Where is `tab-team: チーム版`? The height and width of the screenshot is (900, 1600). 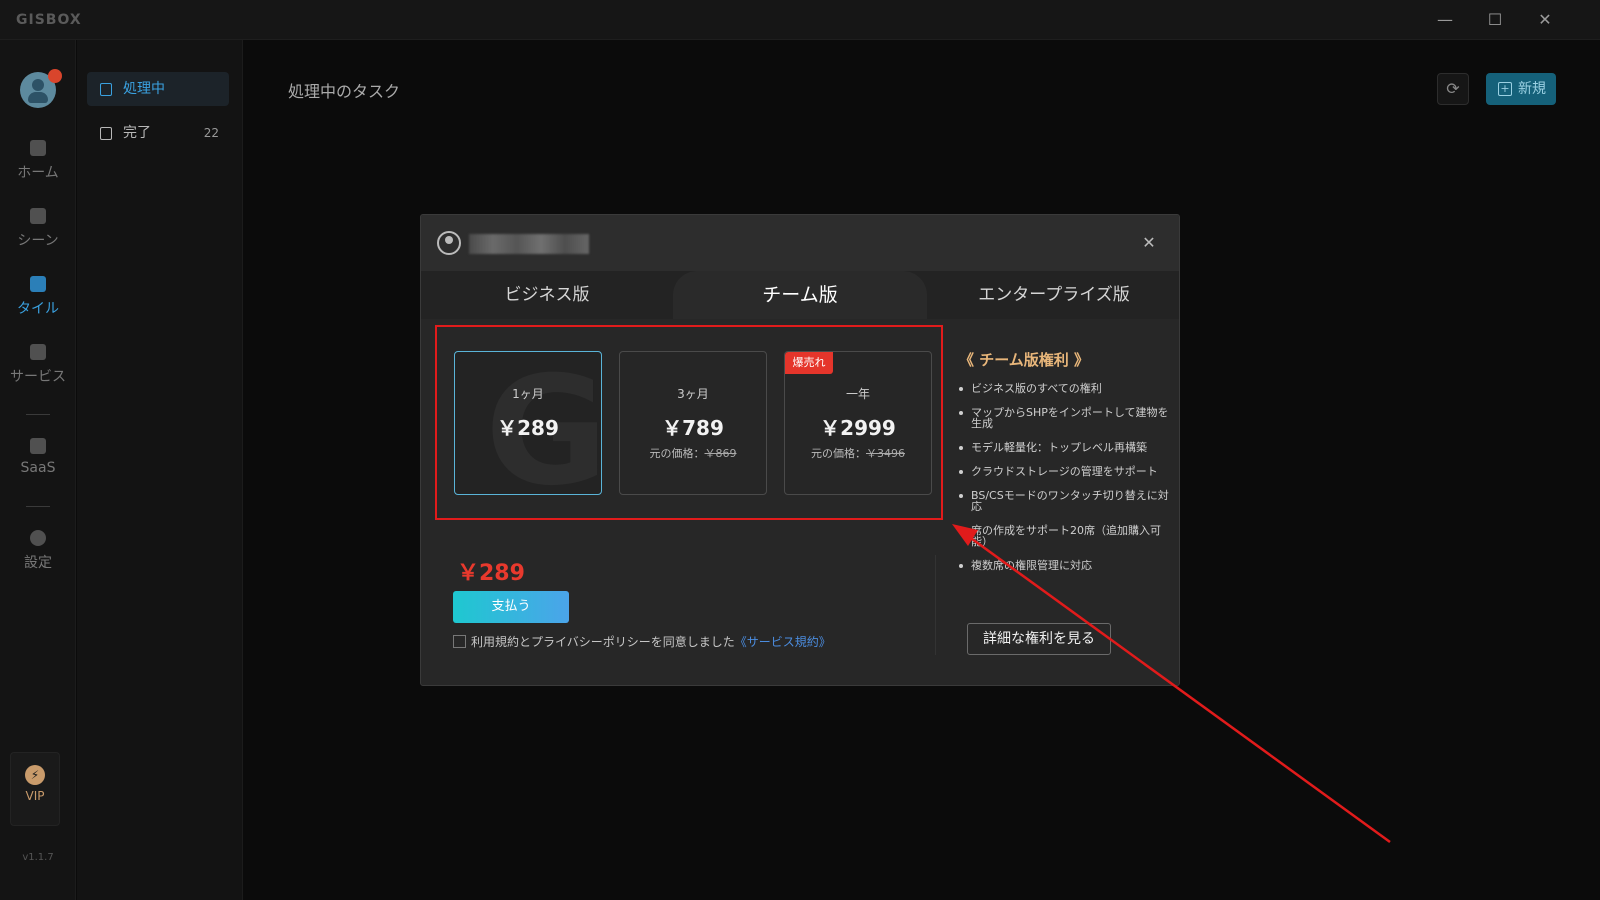
tab-team: チーム版 is located at coordinates (800, 295).